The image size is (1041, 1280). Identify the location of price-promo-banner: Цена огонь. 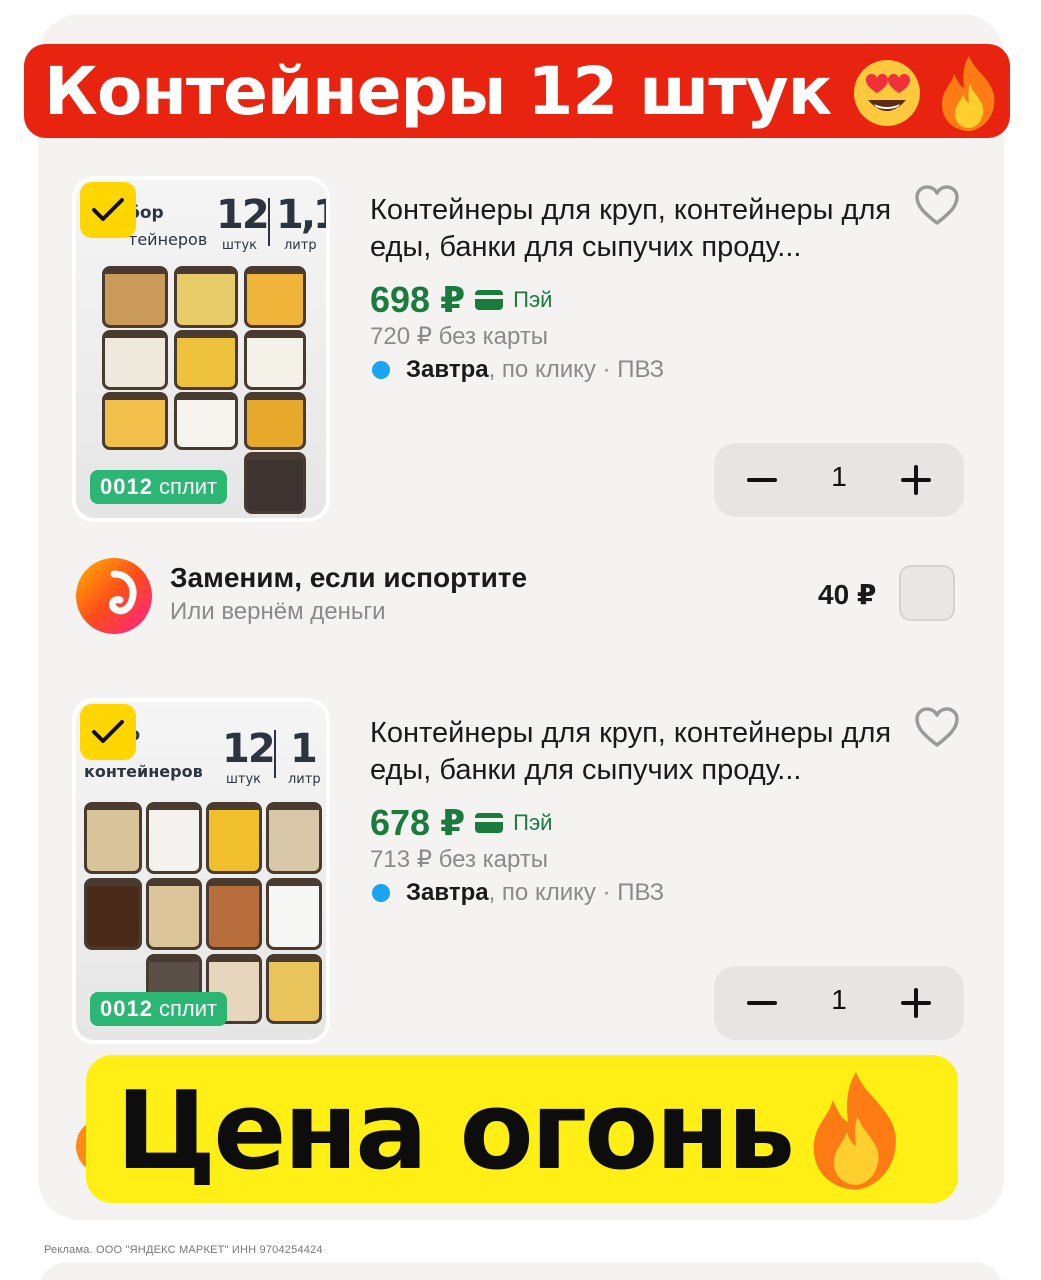
(522, 1129).